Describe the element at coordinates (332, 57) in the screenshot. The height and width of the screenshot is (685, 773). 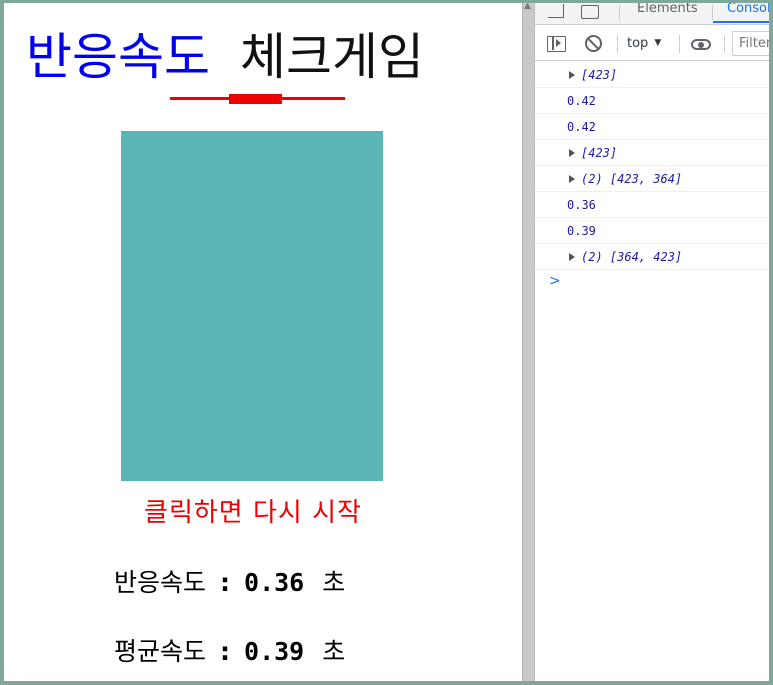
I see `title-part-black: 체크게임` at that location.